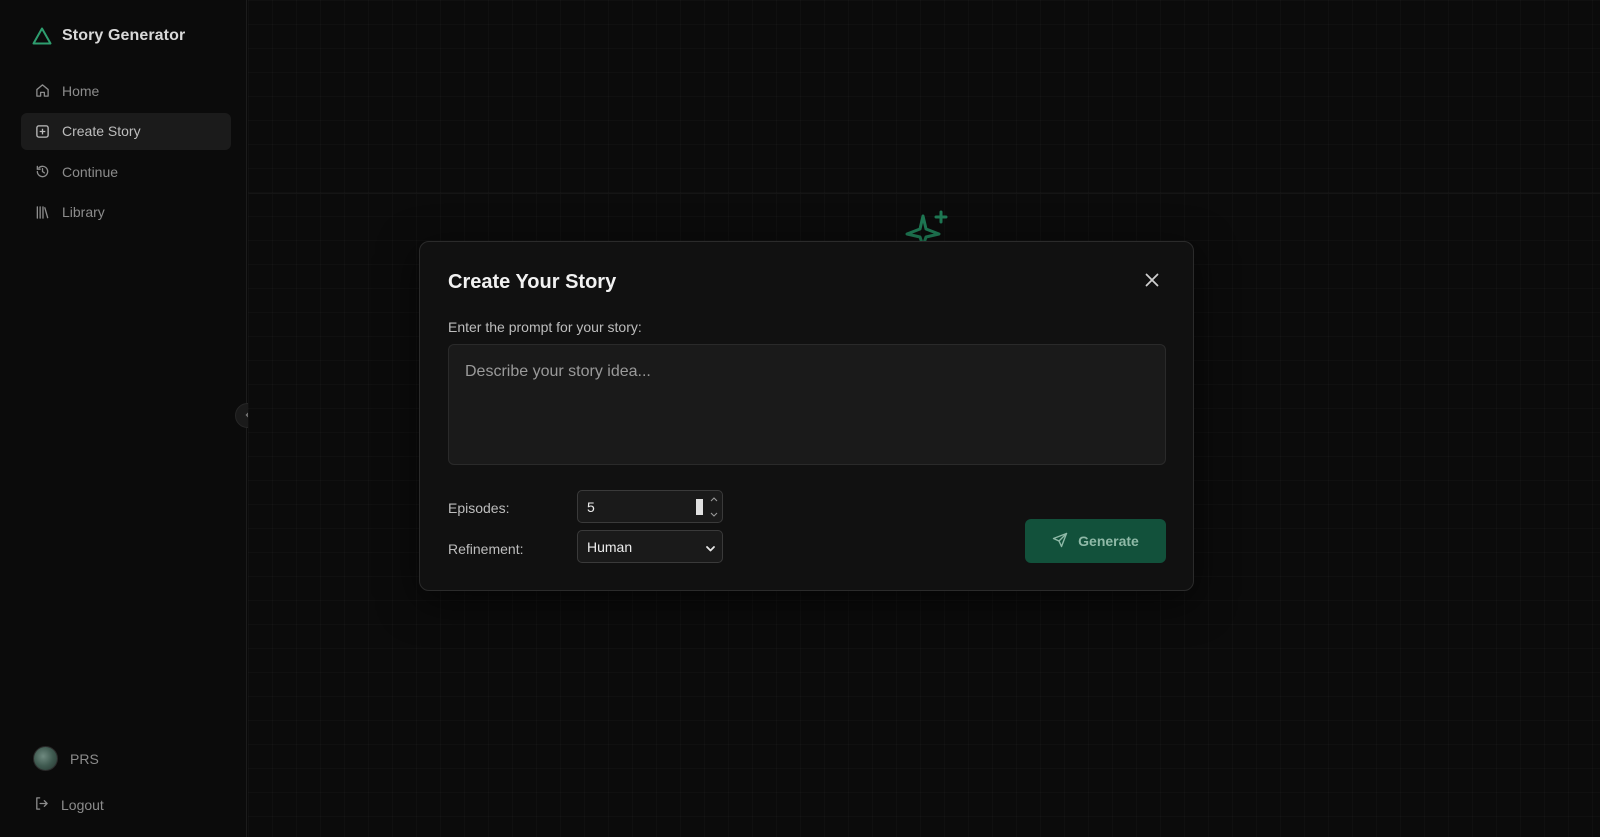  I want to click on episodes-label: Episodes:, so click(479, 508).